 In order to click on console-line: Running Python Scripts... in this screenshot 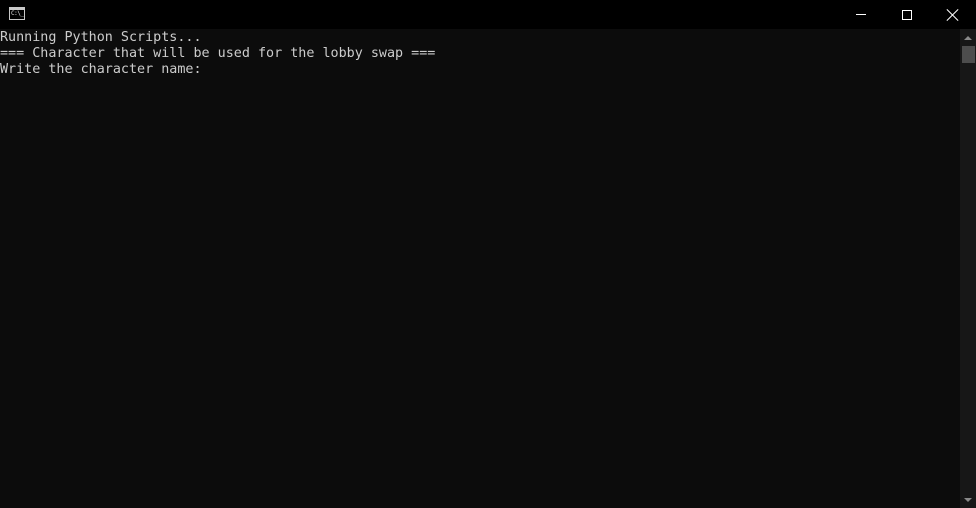, I will do `click(101, 37)`.